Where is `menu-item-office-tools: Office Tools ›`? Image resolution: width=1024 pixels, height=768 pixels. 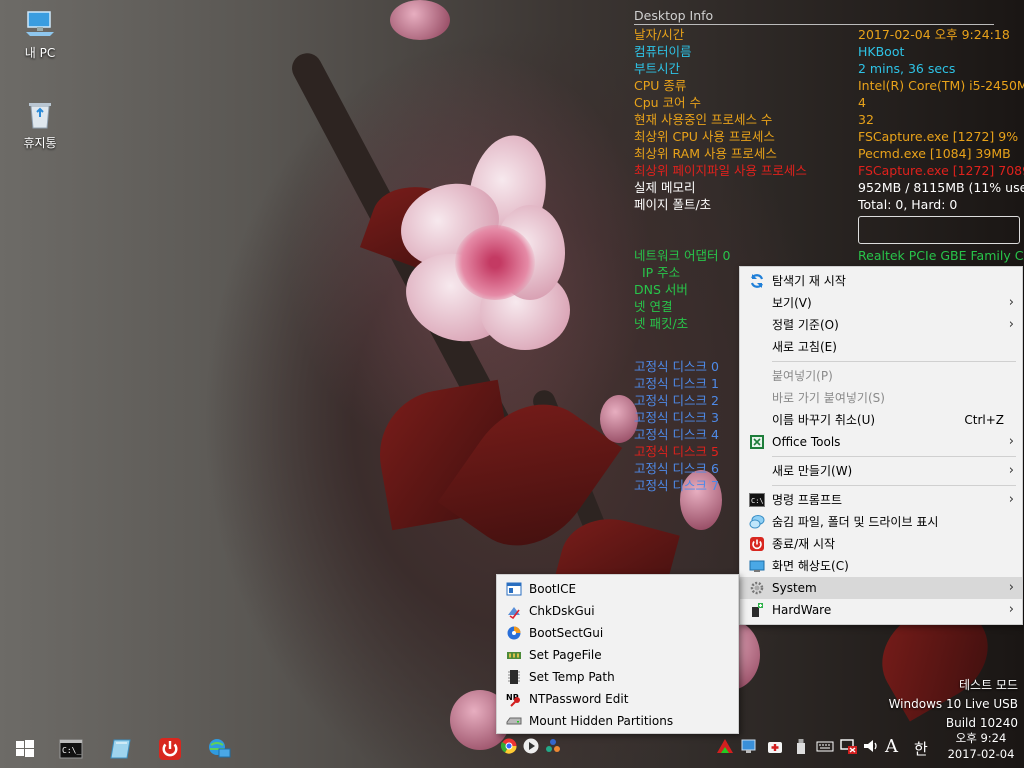
menu-item-office-tools: Office Tools › is located at coordinates (881, 442).